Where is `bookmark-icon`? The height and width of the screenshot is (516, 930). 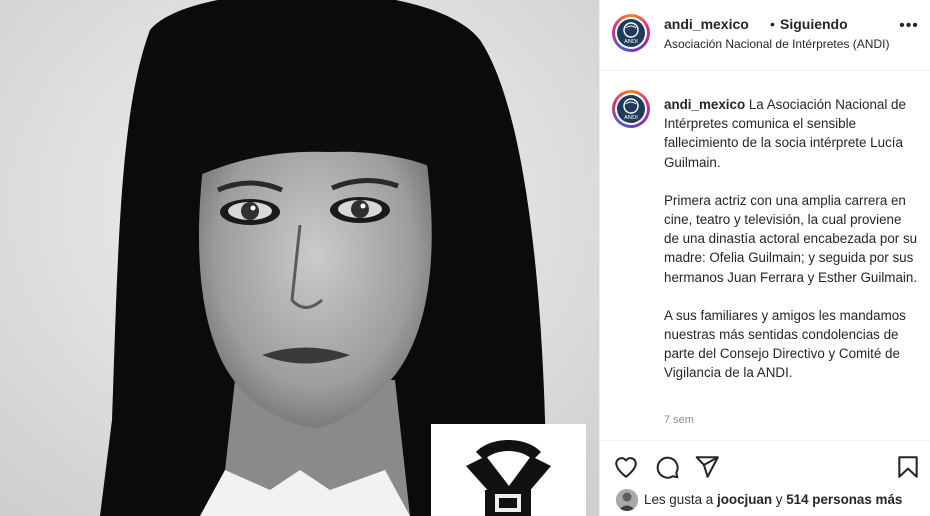 bookmark-icon is located at coordinates (908, 467).